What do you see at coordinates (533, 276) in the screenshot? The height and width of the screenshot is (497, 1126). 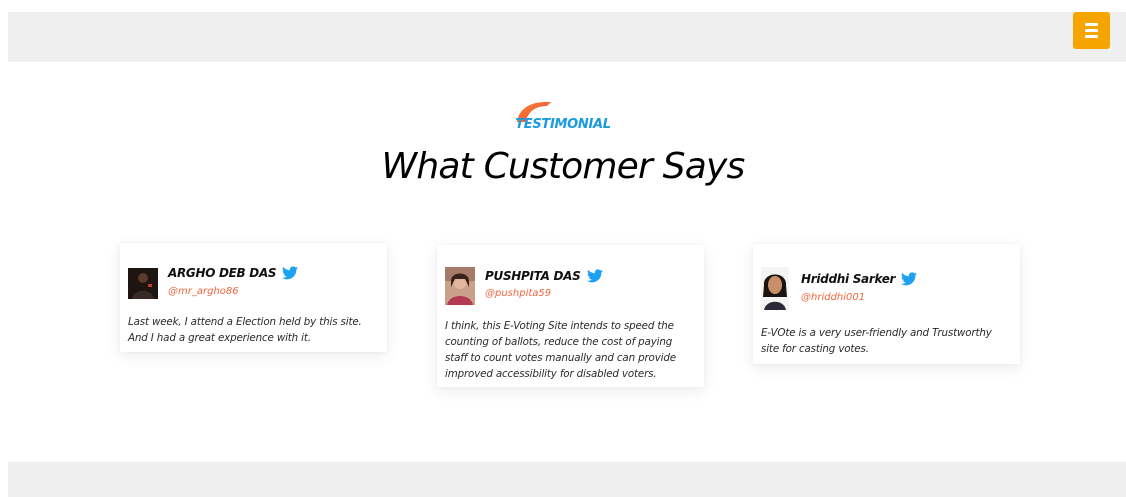 I see `author-name: PUSHPITA DAS` at bounding box center [533, 276].